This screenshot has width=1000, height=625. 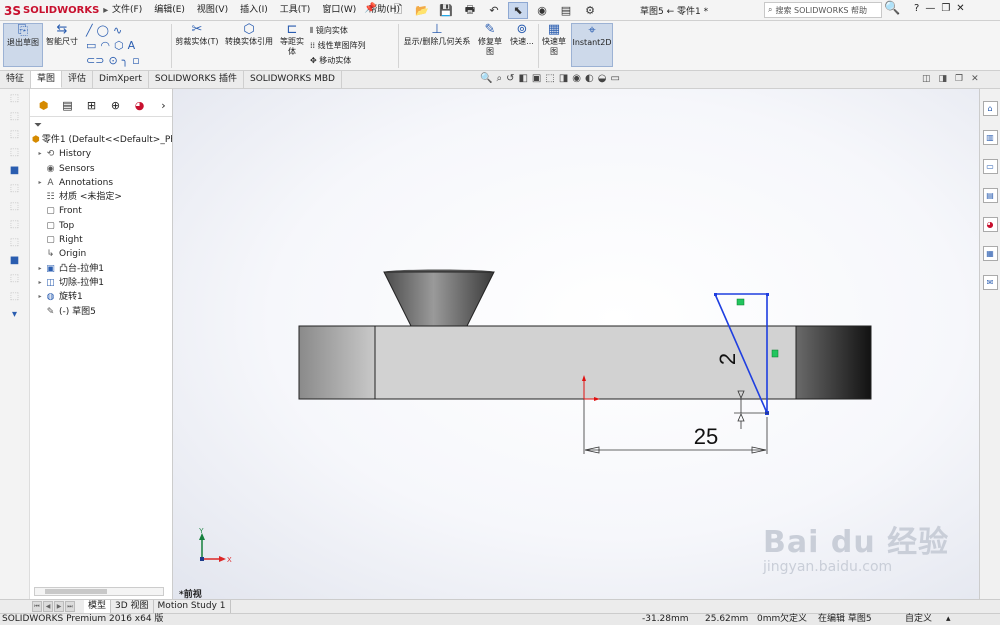 What do you see at coordinates (78, 79) in the screenshot?
I see `tab-evaluate: 评估` at bounding box center [78, 79].